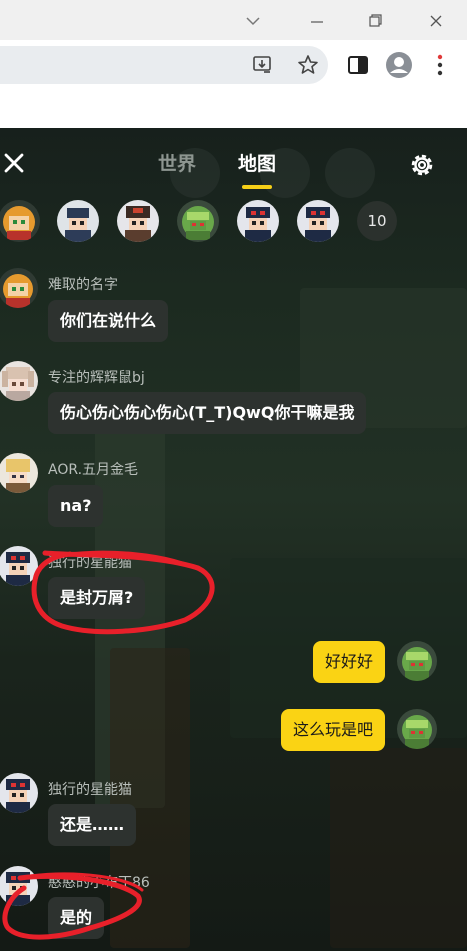 This screenshot has height=951, width=467. Describe the element at coordinates (207, 413) in the screenshot. I see `message-bubble: 伤心伤心伤心伤心(T_T)QwQ你干嘛是我` at that location.